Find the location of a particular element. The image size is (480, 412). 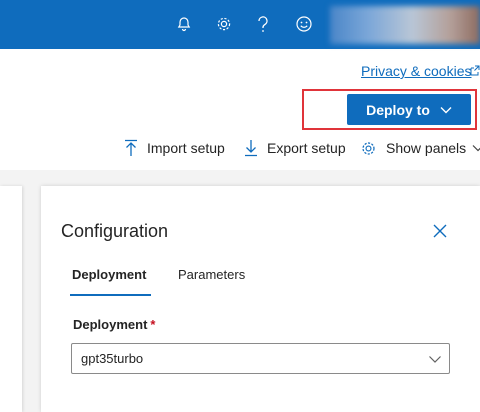

close-icon is located at coordinates (440, 231).